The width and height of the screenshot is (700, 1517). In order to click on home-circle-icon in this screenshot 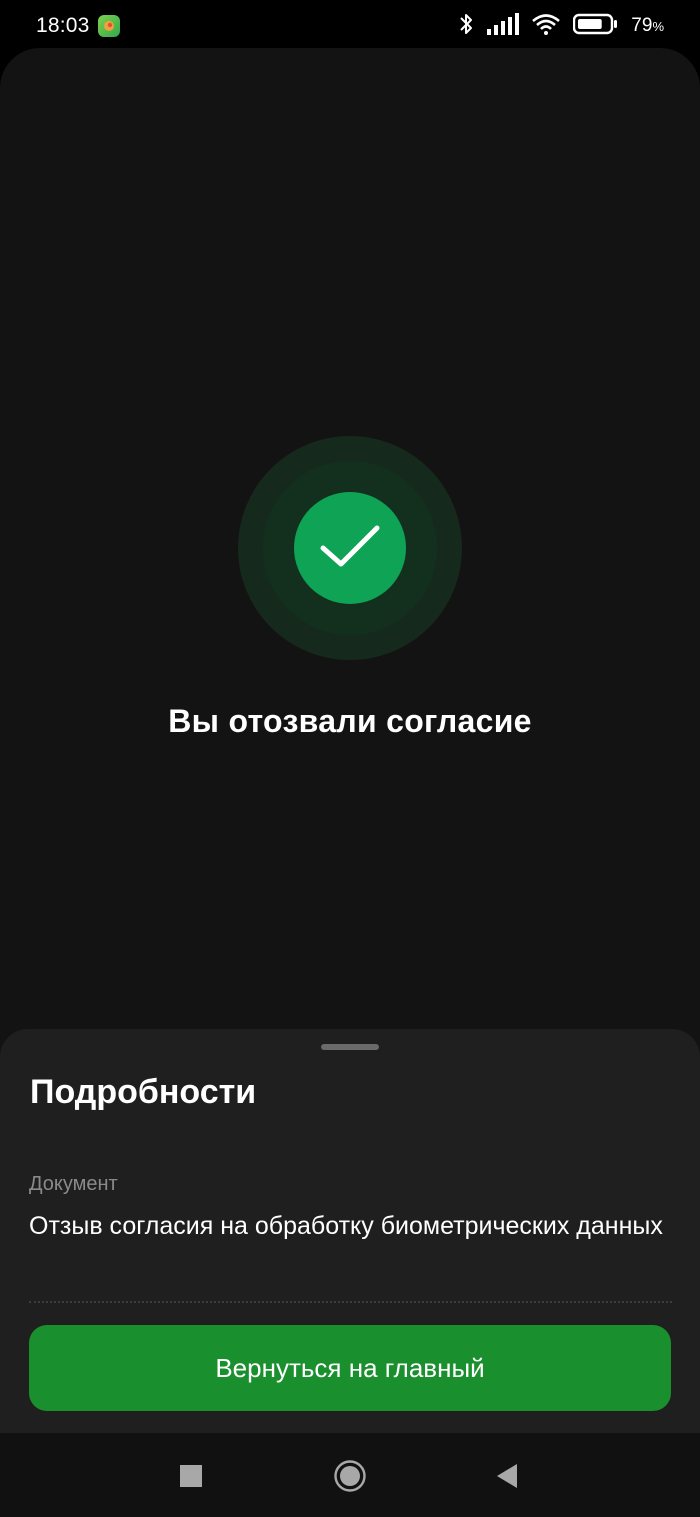, I will do `click(350, 1476)`.